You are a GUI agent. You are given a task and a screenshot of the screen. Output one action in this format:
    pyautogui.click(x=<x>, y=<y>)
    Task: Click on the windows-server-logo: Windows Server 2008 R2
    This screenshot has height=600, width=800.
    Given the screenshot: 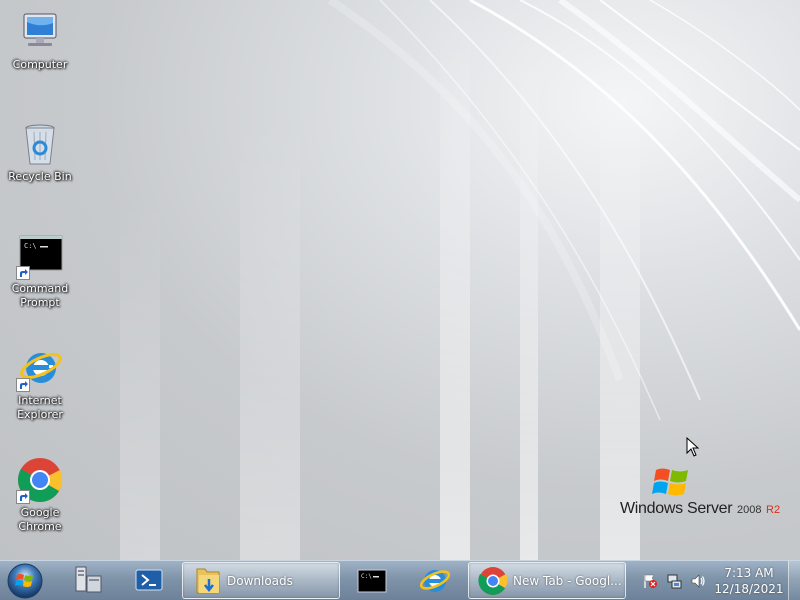 What is the action you would take?
    pyautogui.click(x=705, y=496)
    